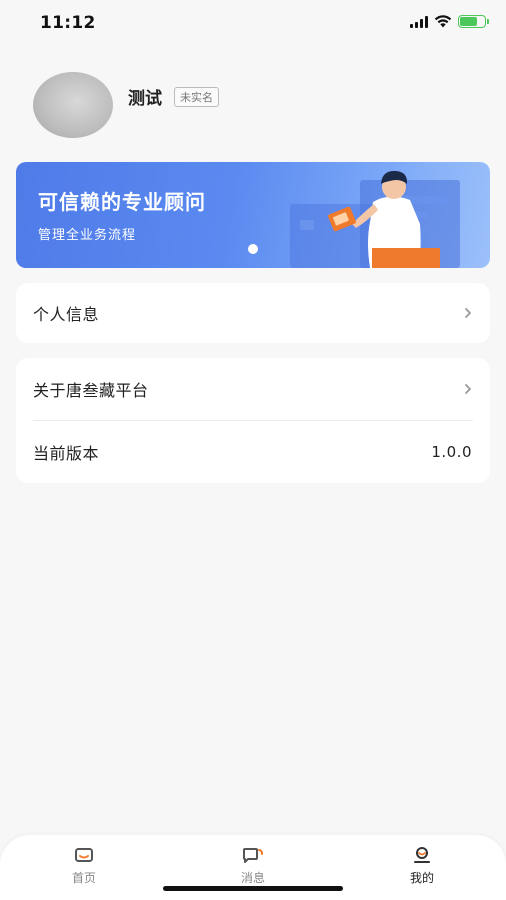 The image size is (506, 900). Describe the element at coordinates (422, 855) in the screenshot. I see `profile-icon` at that location.